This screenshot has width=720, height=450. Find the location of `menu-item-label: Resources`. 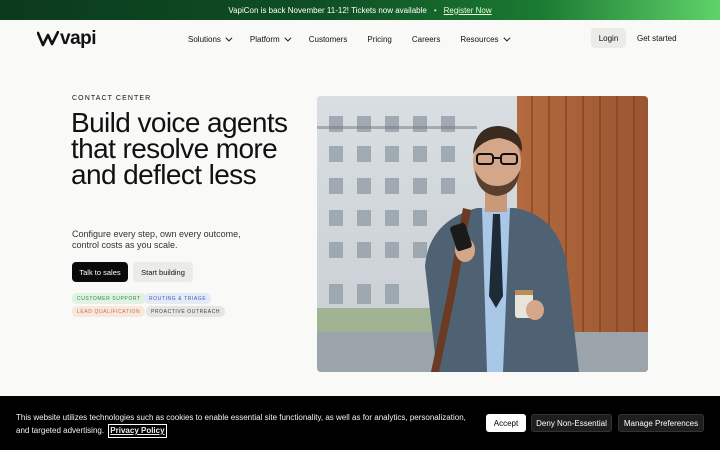

menu-item-label: Resources is located at coordinates (479, 39).